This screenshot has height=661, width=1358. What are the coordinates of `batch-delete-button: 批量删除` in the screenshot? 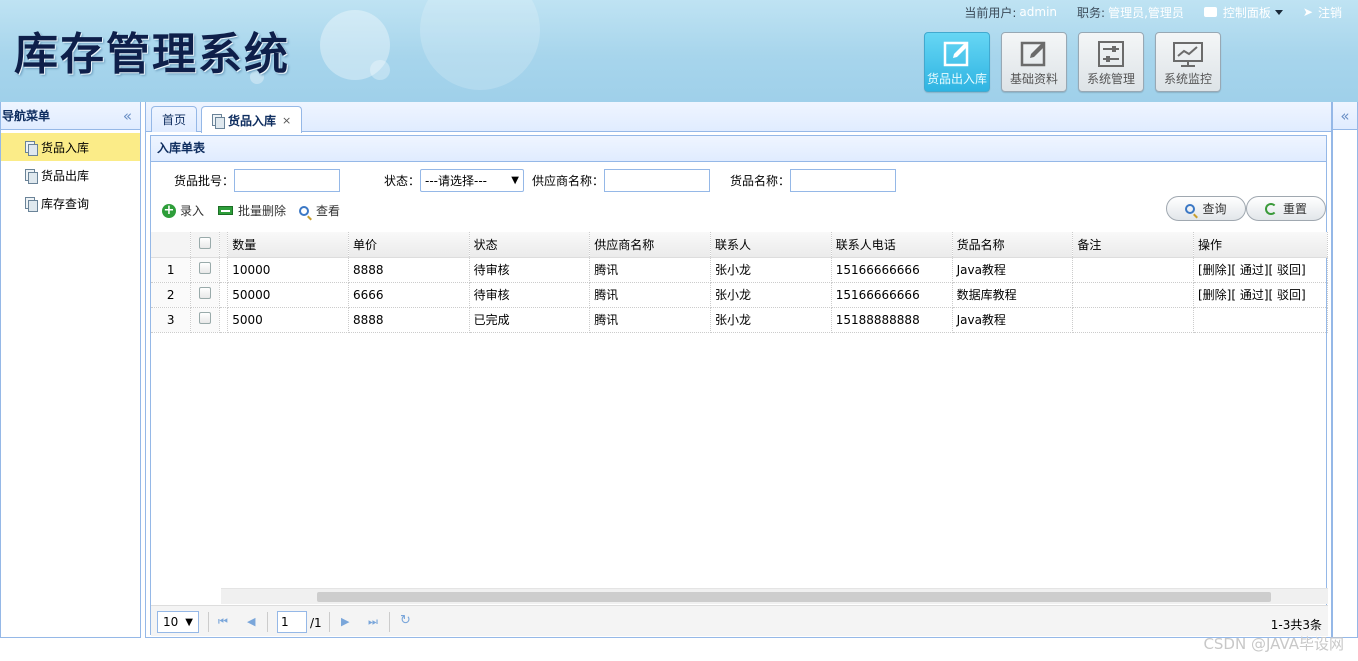 It's located at (252, 210).